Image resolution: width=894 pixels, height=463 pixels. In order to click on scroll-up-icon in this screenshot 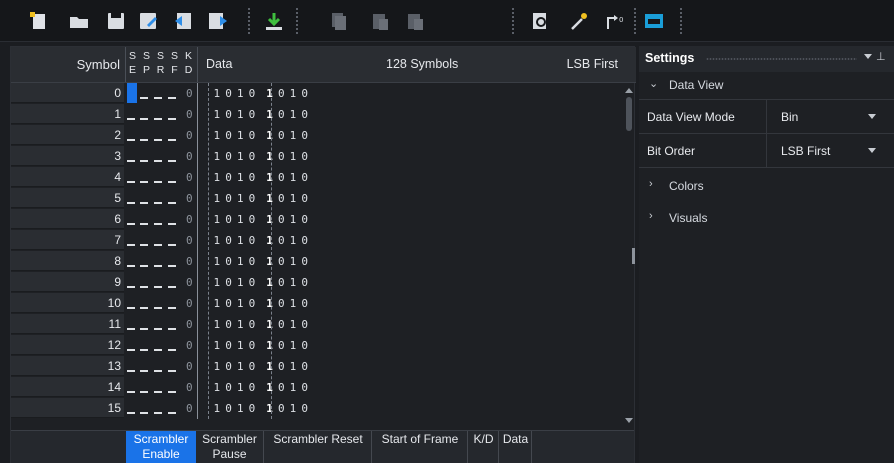, I will do `click(629, 90)`.